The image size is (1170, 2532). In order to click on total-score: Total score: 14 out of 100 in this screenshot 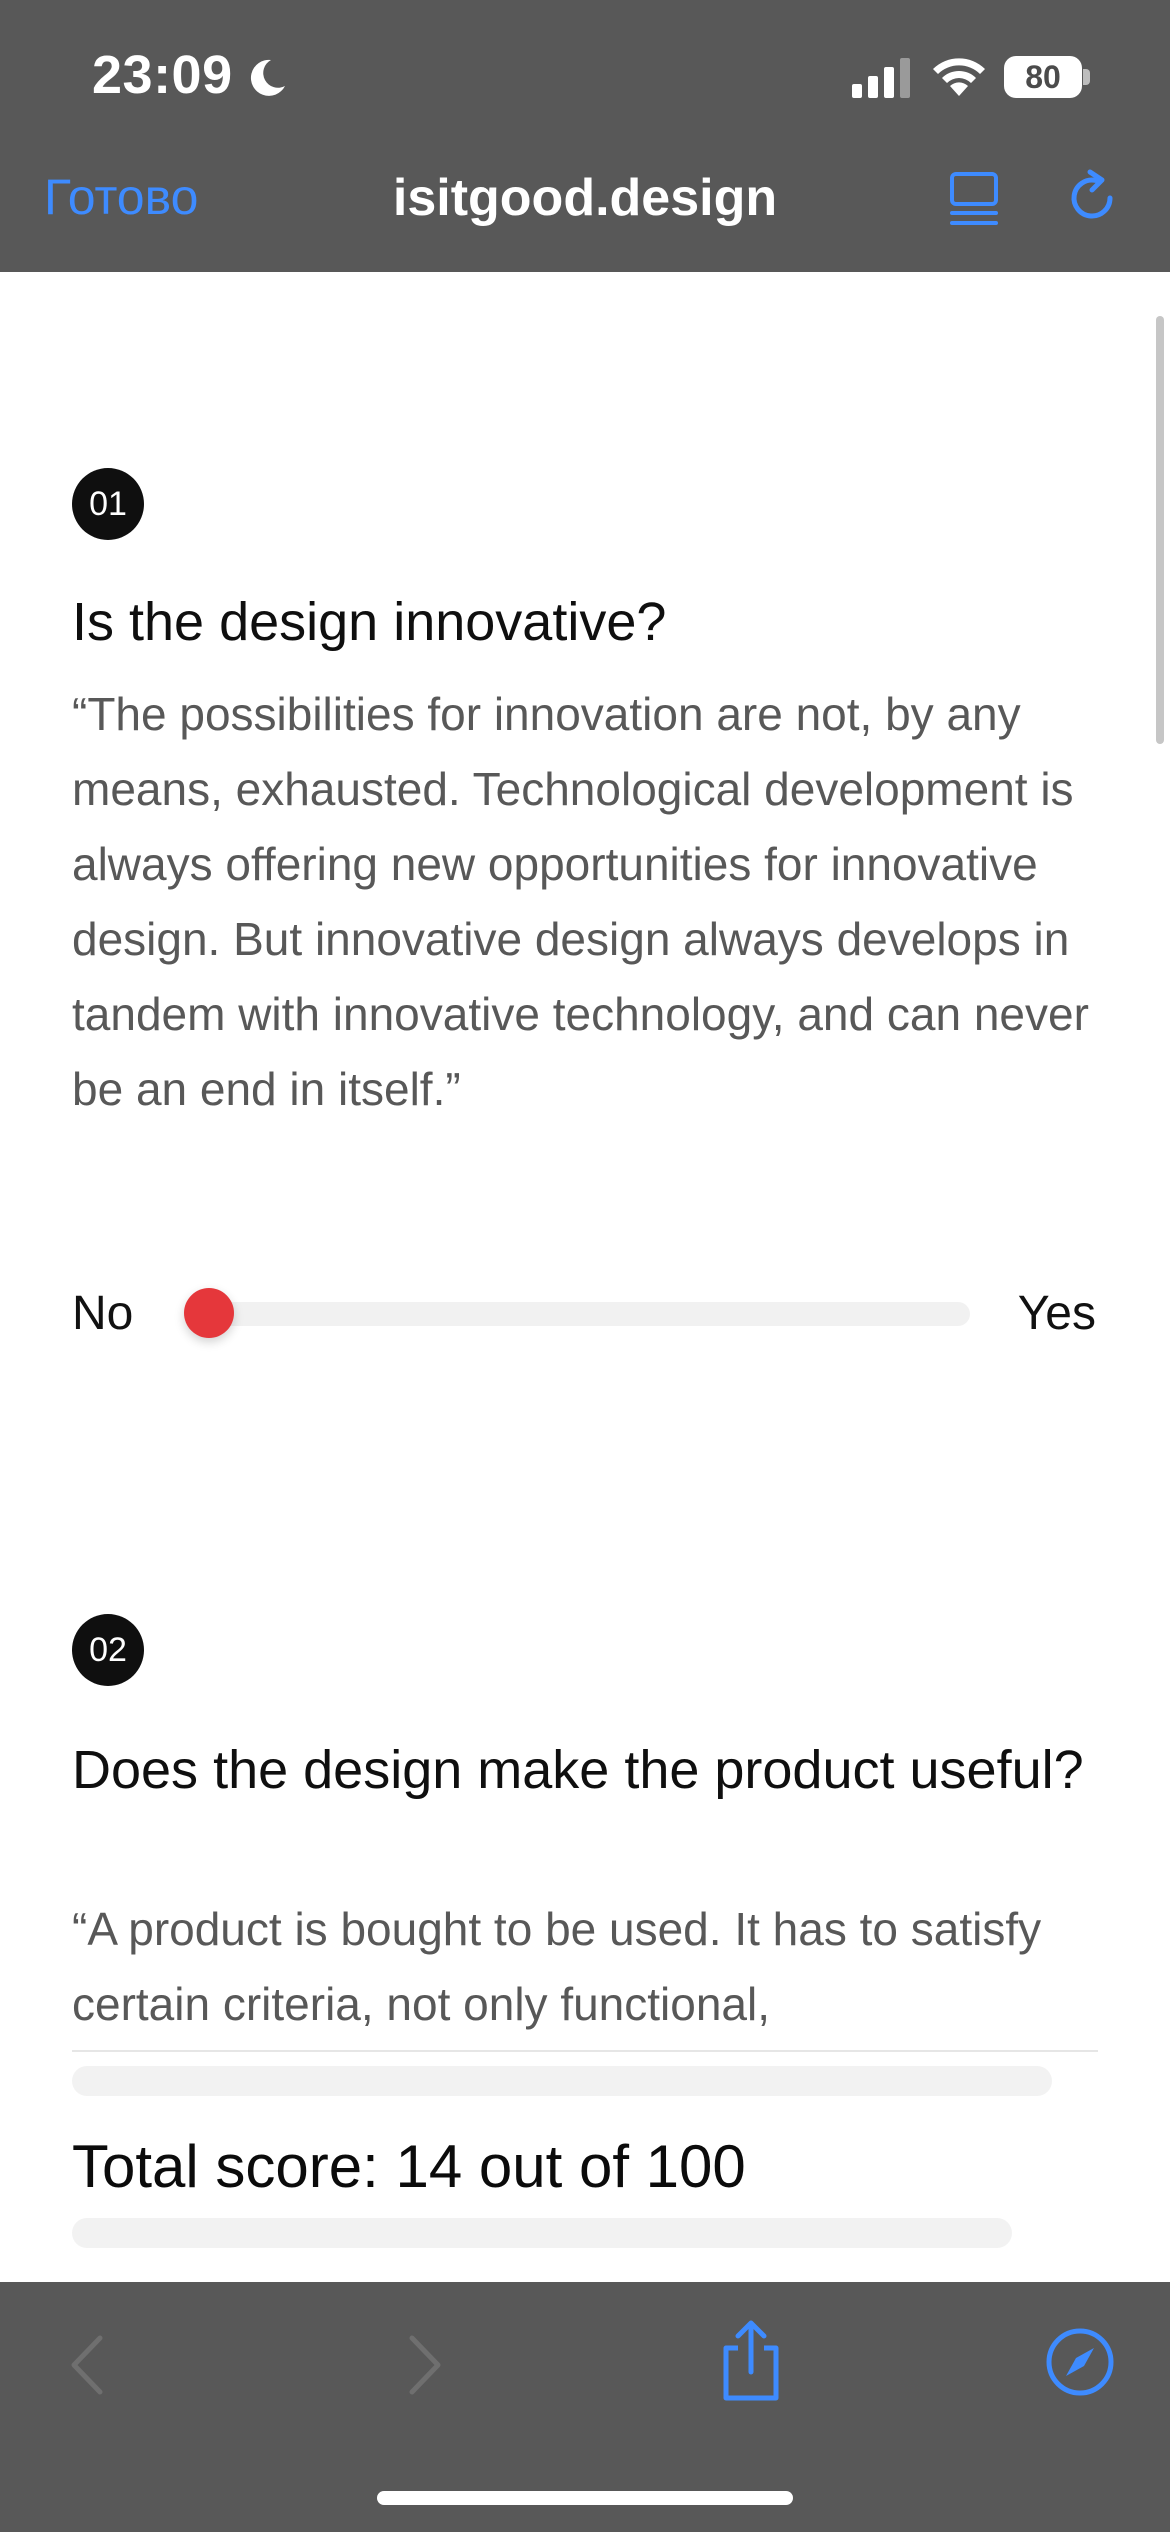, I will do `click(409, 2166)`.